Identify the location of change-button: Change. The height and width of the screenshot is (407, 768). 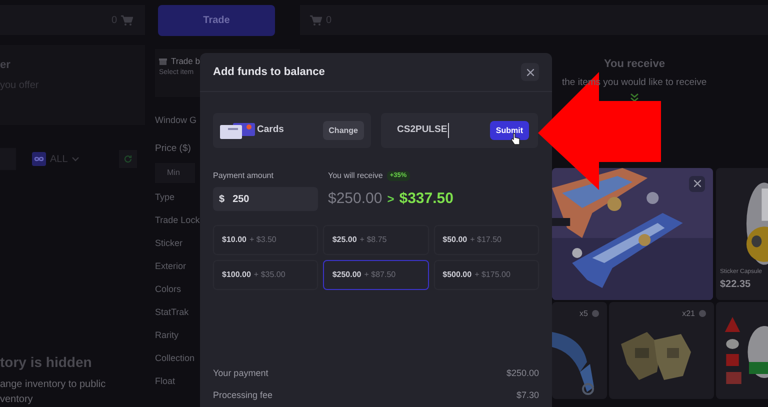
(343, 130).